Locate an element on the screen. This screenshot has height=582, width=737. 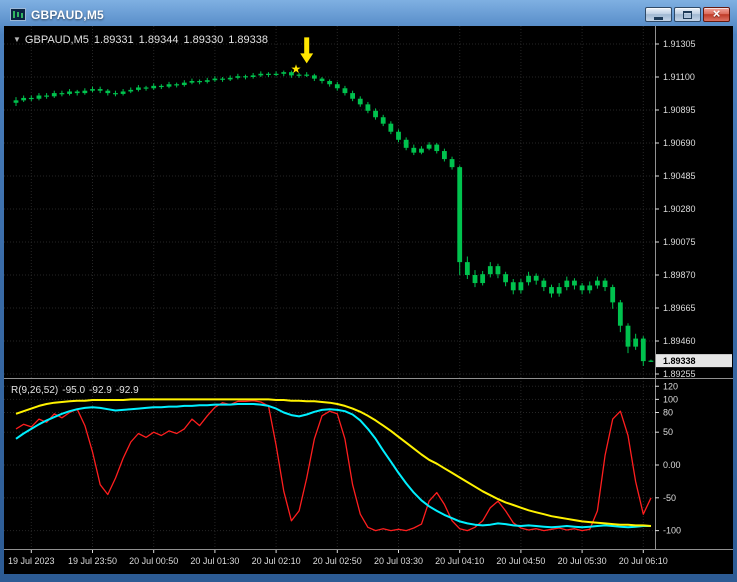
minimize-button is located at coordinates (658, 14).